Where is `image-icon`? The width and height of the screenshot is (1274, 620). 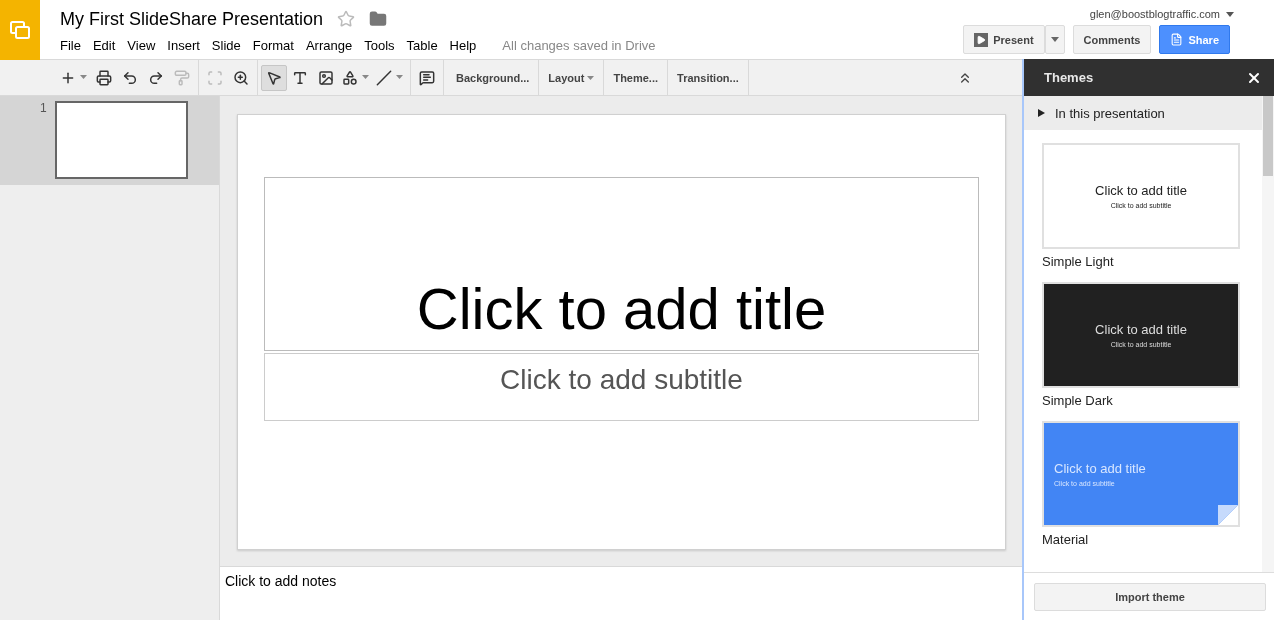 image-icon is located at coordinates (326, 77).